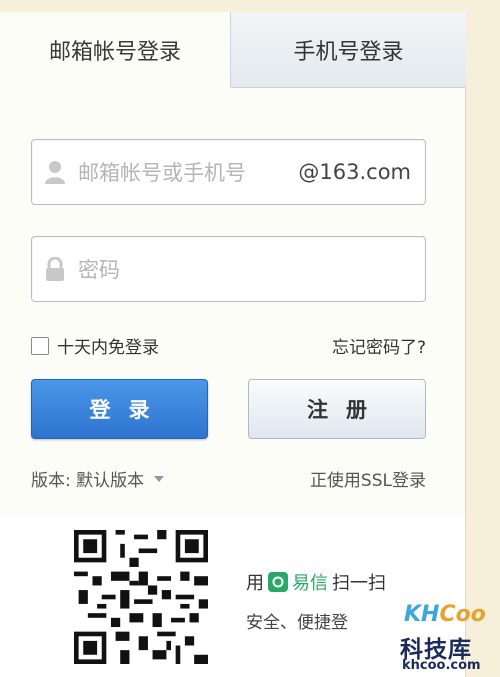  I want to click on account-field: 邮箱帐号或手机号 @163.com, so click(228, 172).